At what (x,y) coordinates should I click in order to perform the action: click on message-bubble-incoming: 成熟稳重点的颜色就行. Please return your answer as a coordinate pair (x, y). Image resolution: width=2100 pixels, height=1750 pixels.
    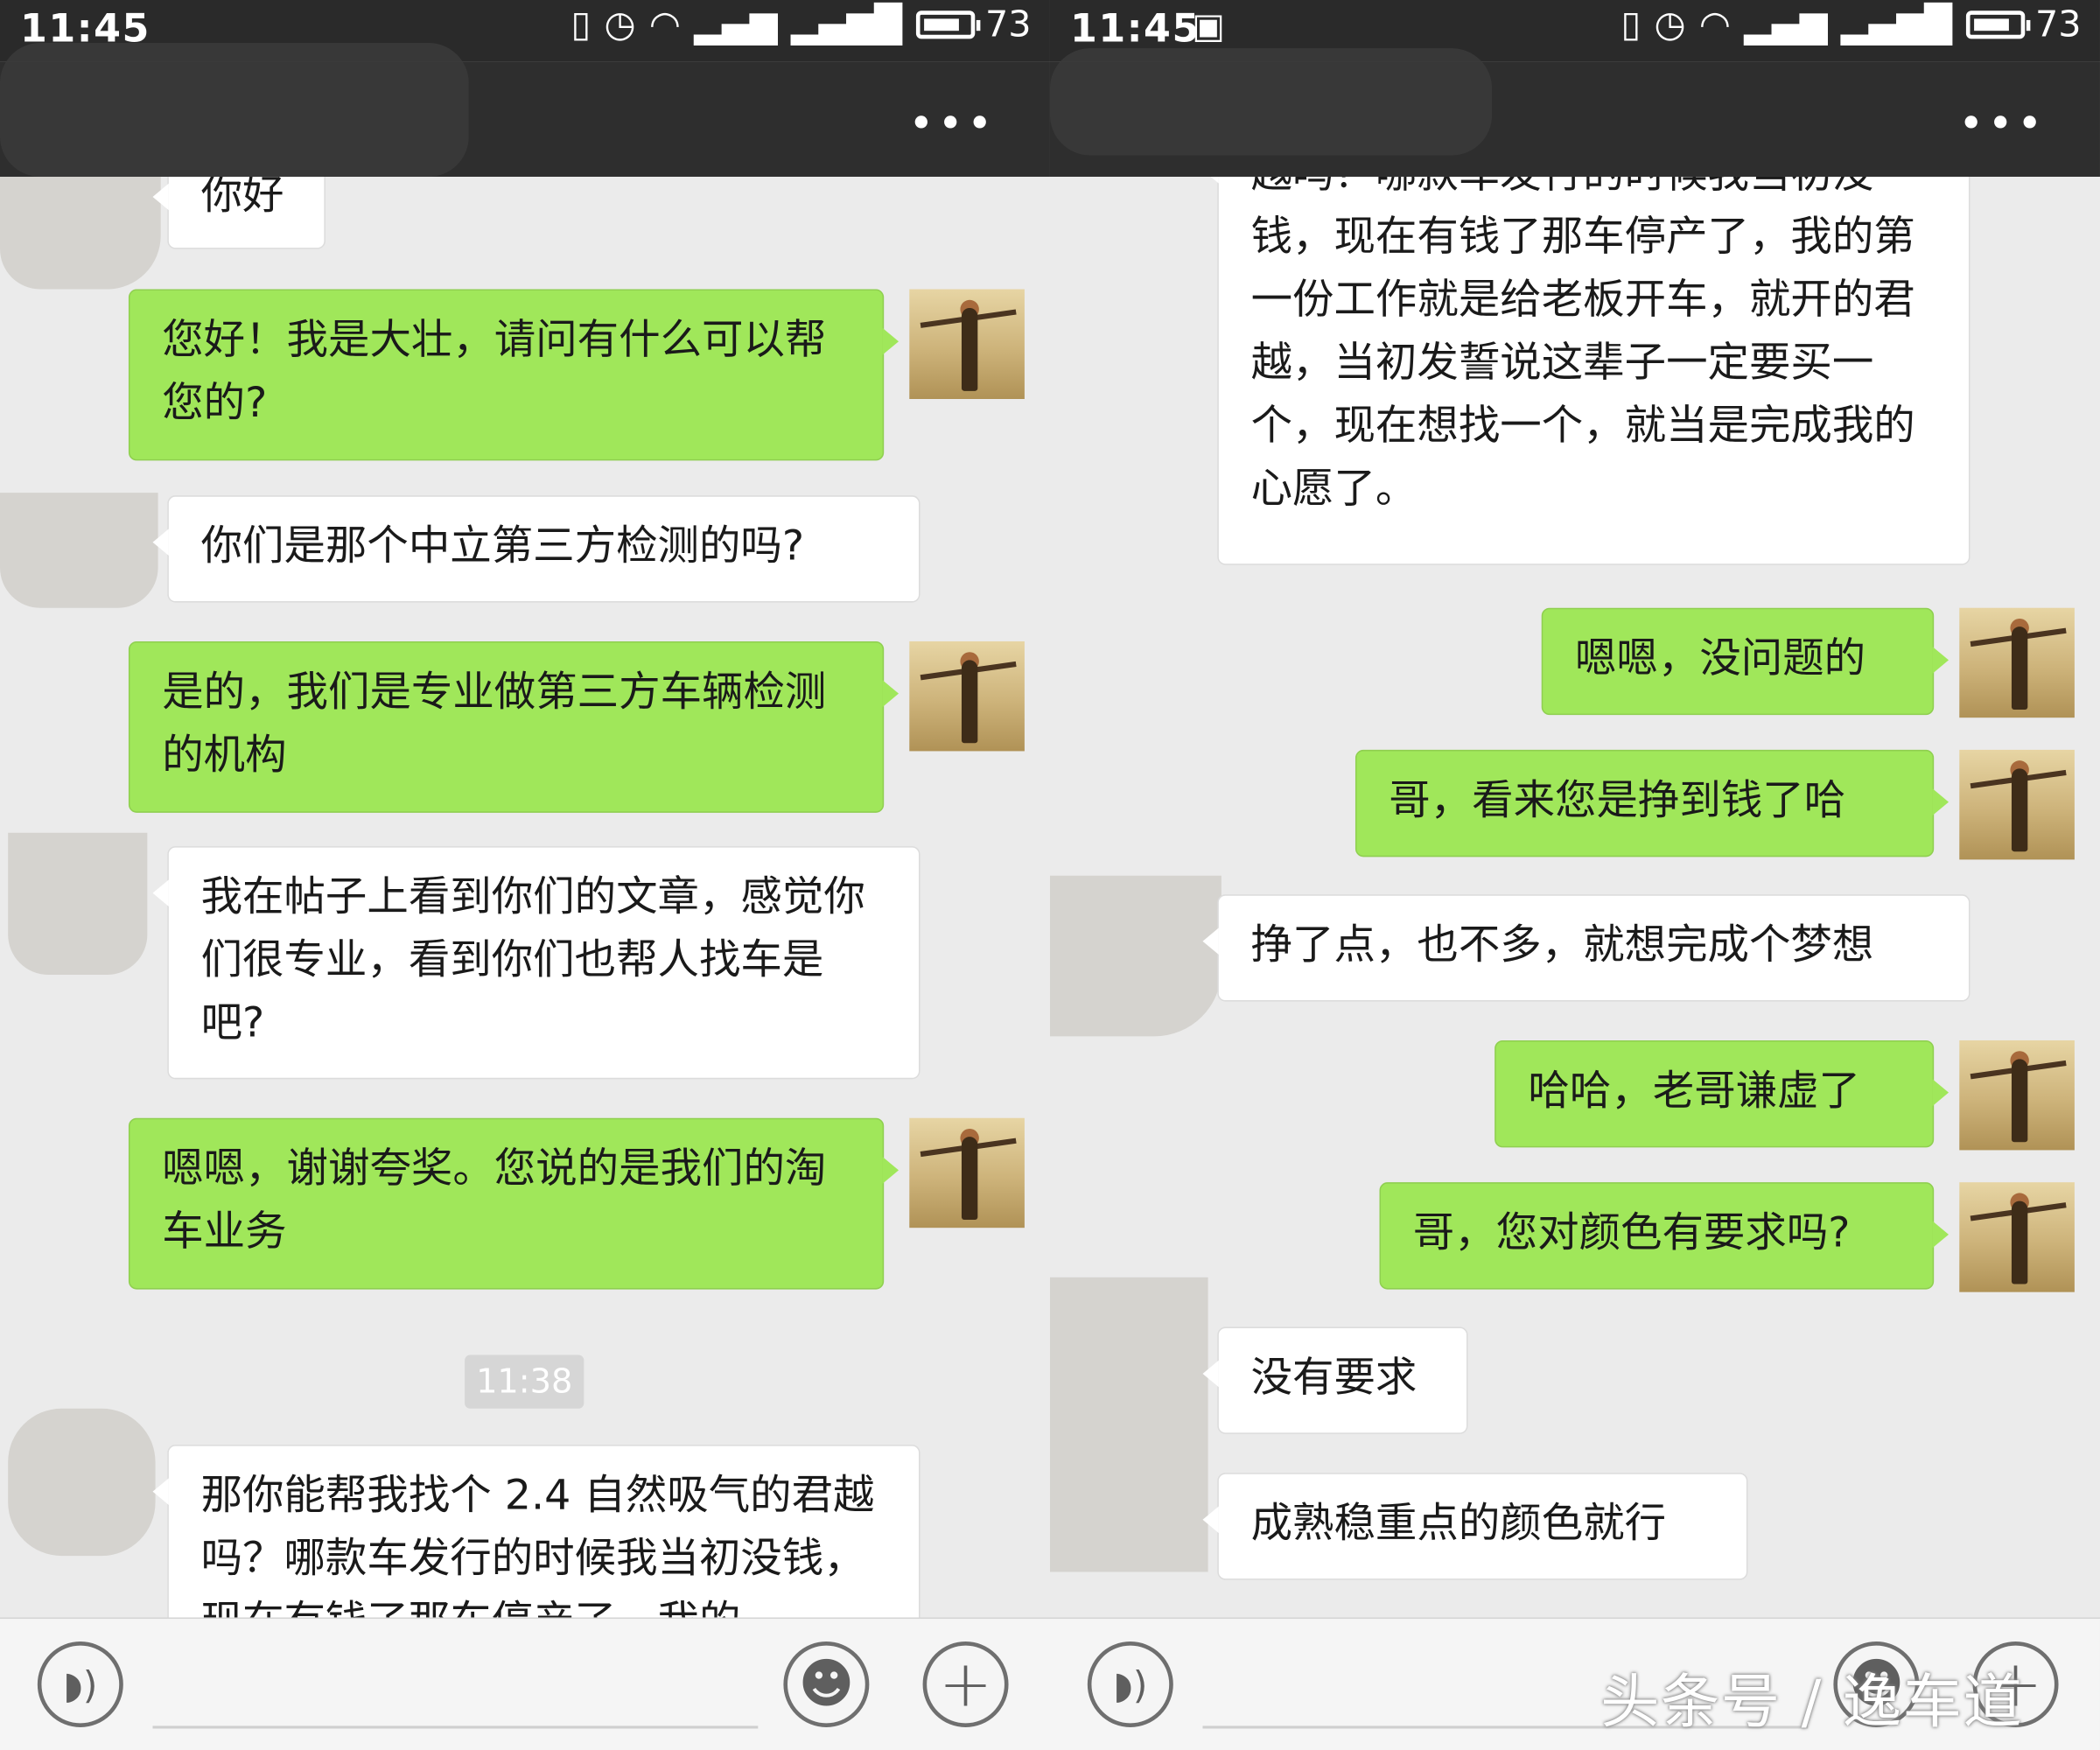
    Looking at the image, I should click on (1475, 1526).